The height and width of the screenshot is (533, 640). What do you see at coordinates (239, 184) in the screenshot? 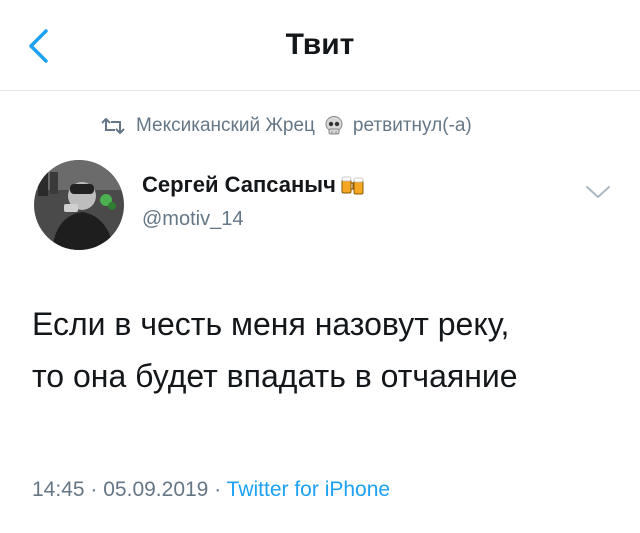
I see `author-name-text: Сергей Сапсаныч` at bounding box center [239, 184].